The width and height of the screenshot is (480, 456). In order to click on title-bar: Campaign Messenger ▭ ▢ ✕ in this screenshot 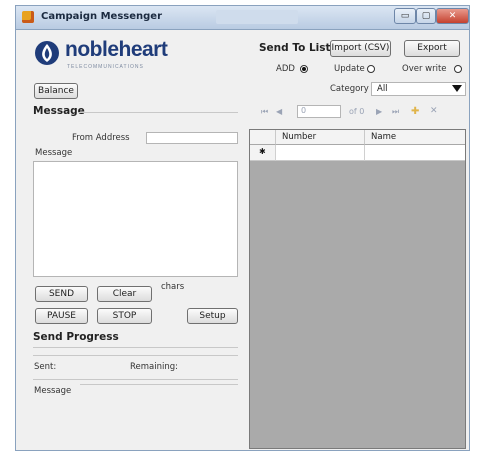, I will do `click(242, 18)`.